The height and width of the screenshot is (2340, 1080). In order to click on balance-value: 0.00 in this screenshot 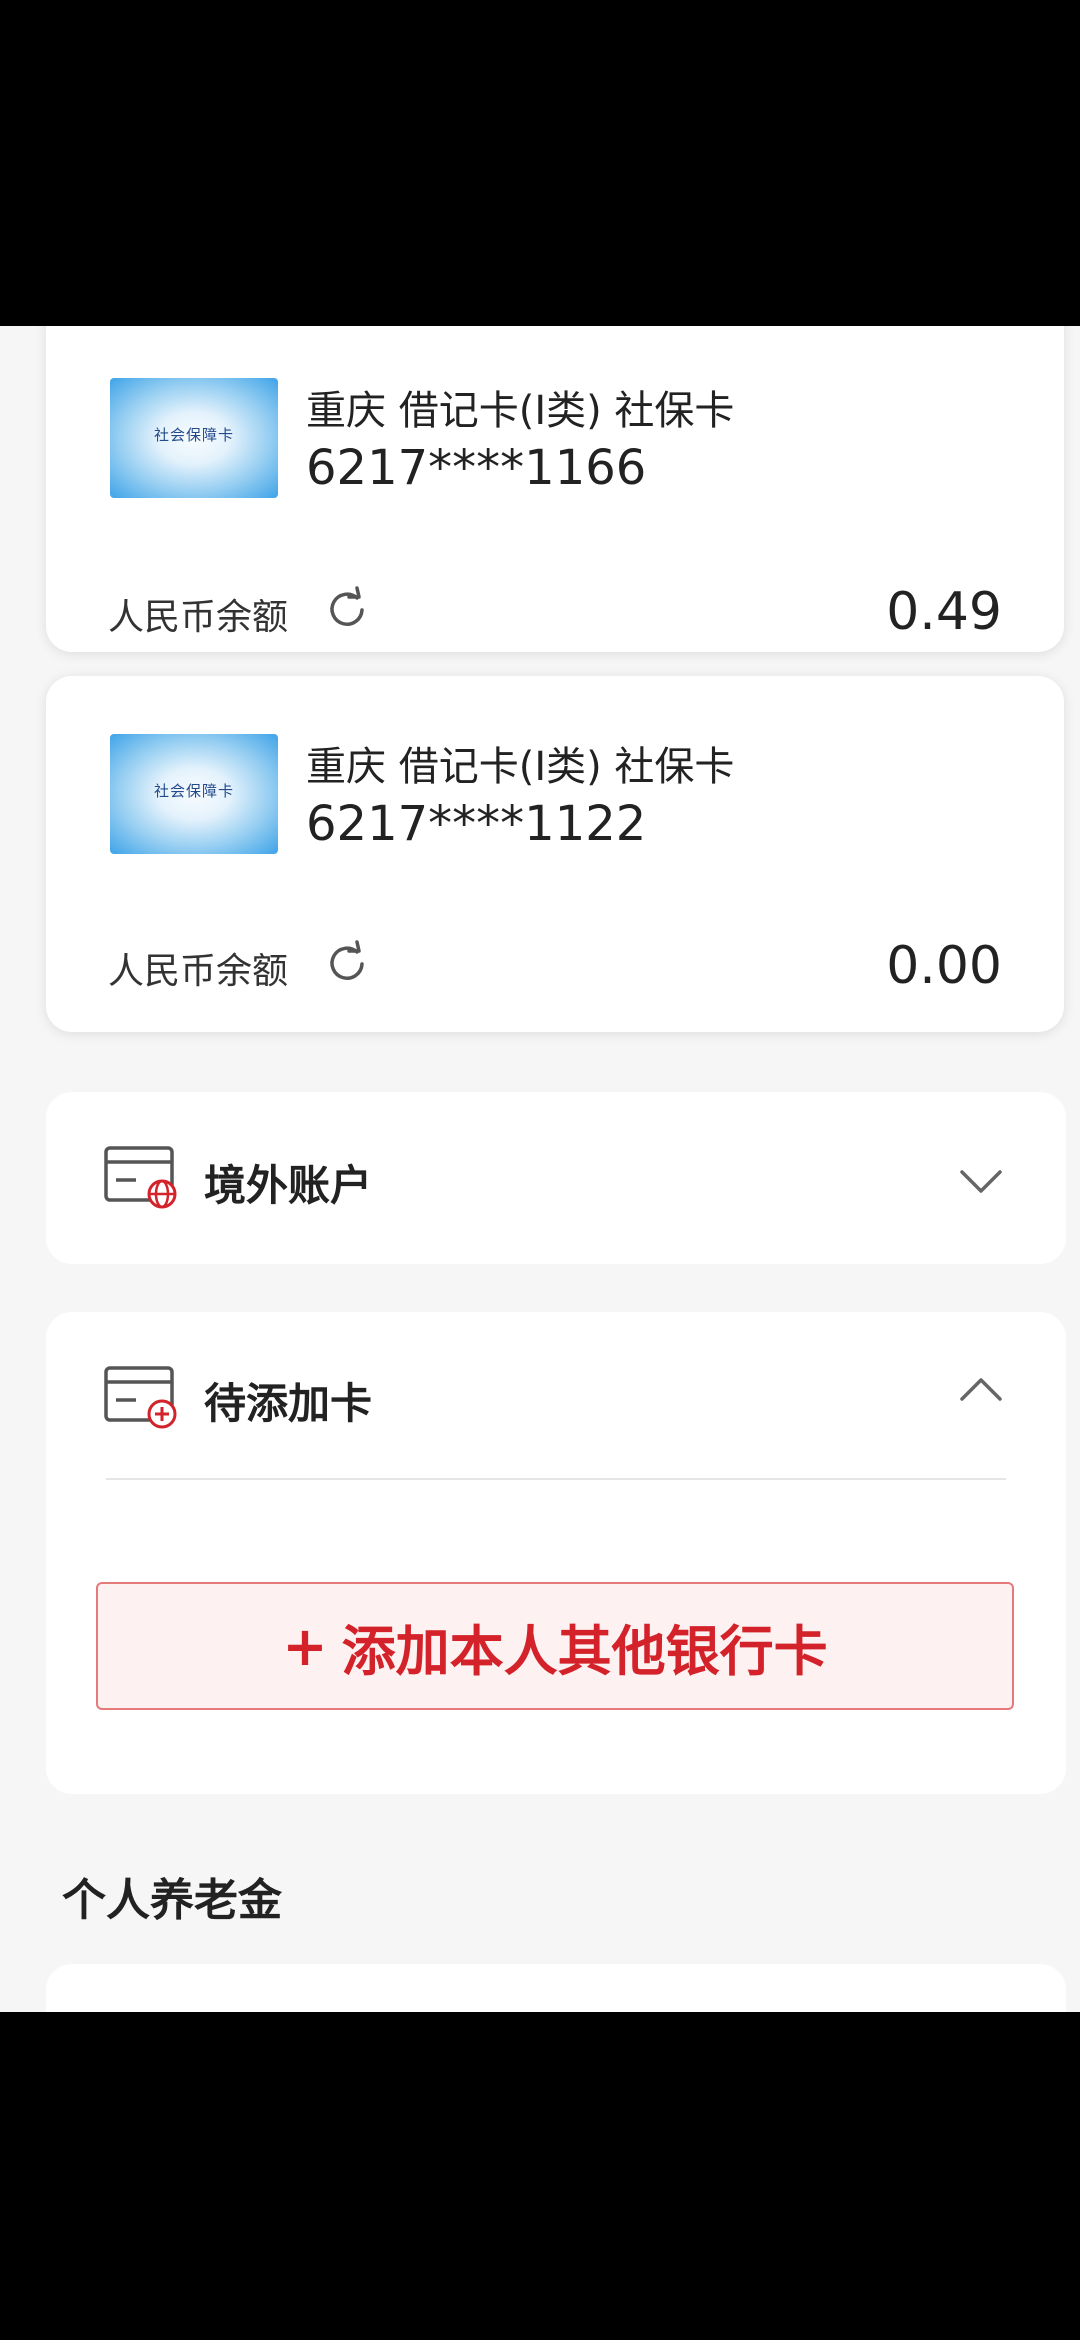, I will do `click(944, 966)`.